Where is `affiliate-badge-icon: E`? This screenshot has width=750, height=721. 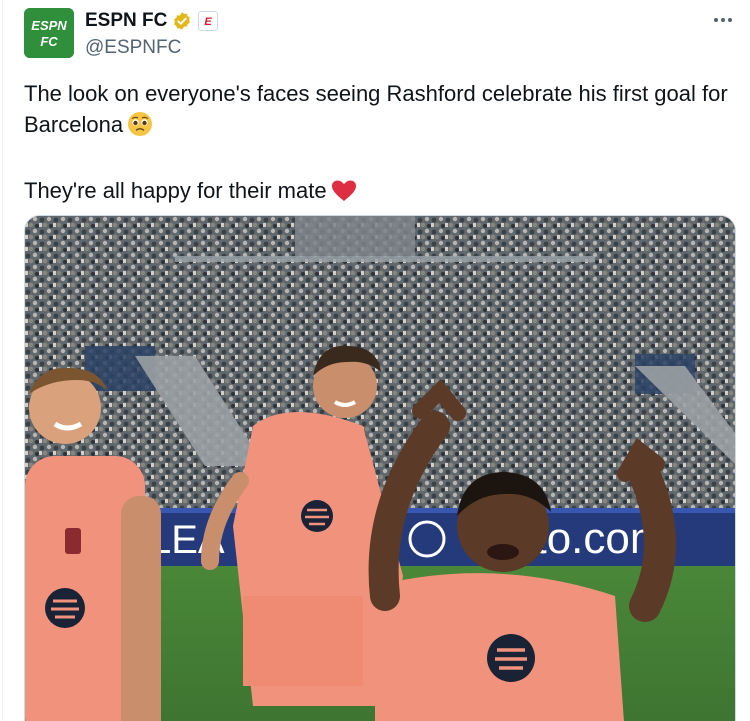 affiliate-badge-icon: E is located at coordinates (208, 21).